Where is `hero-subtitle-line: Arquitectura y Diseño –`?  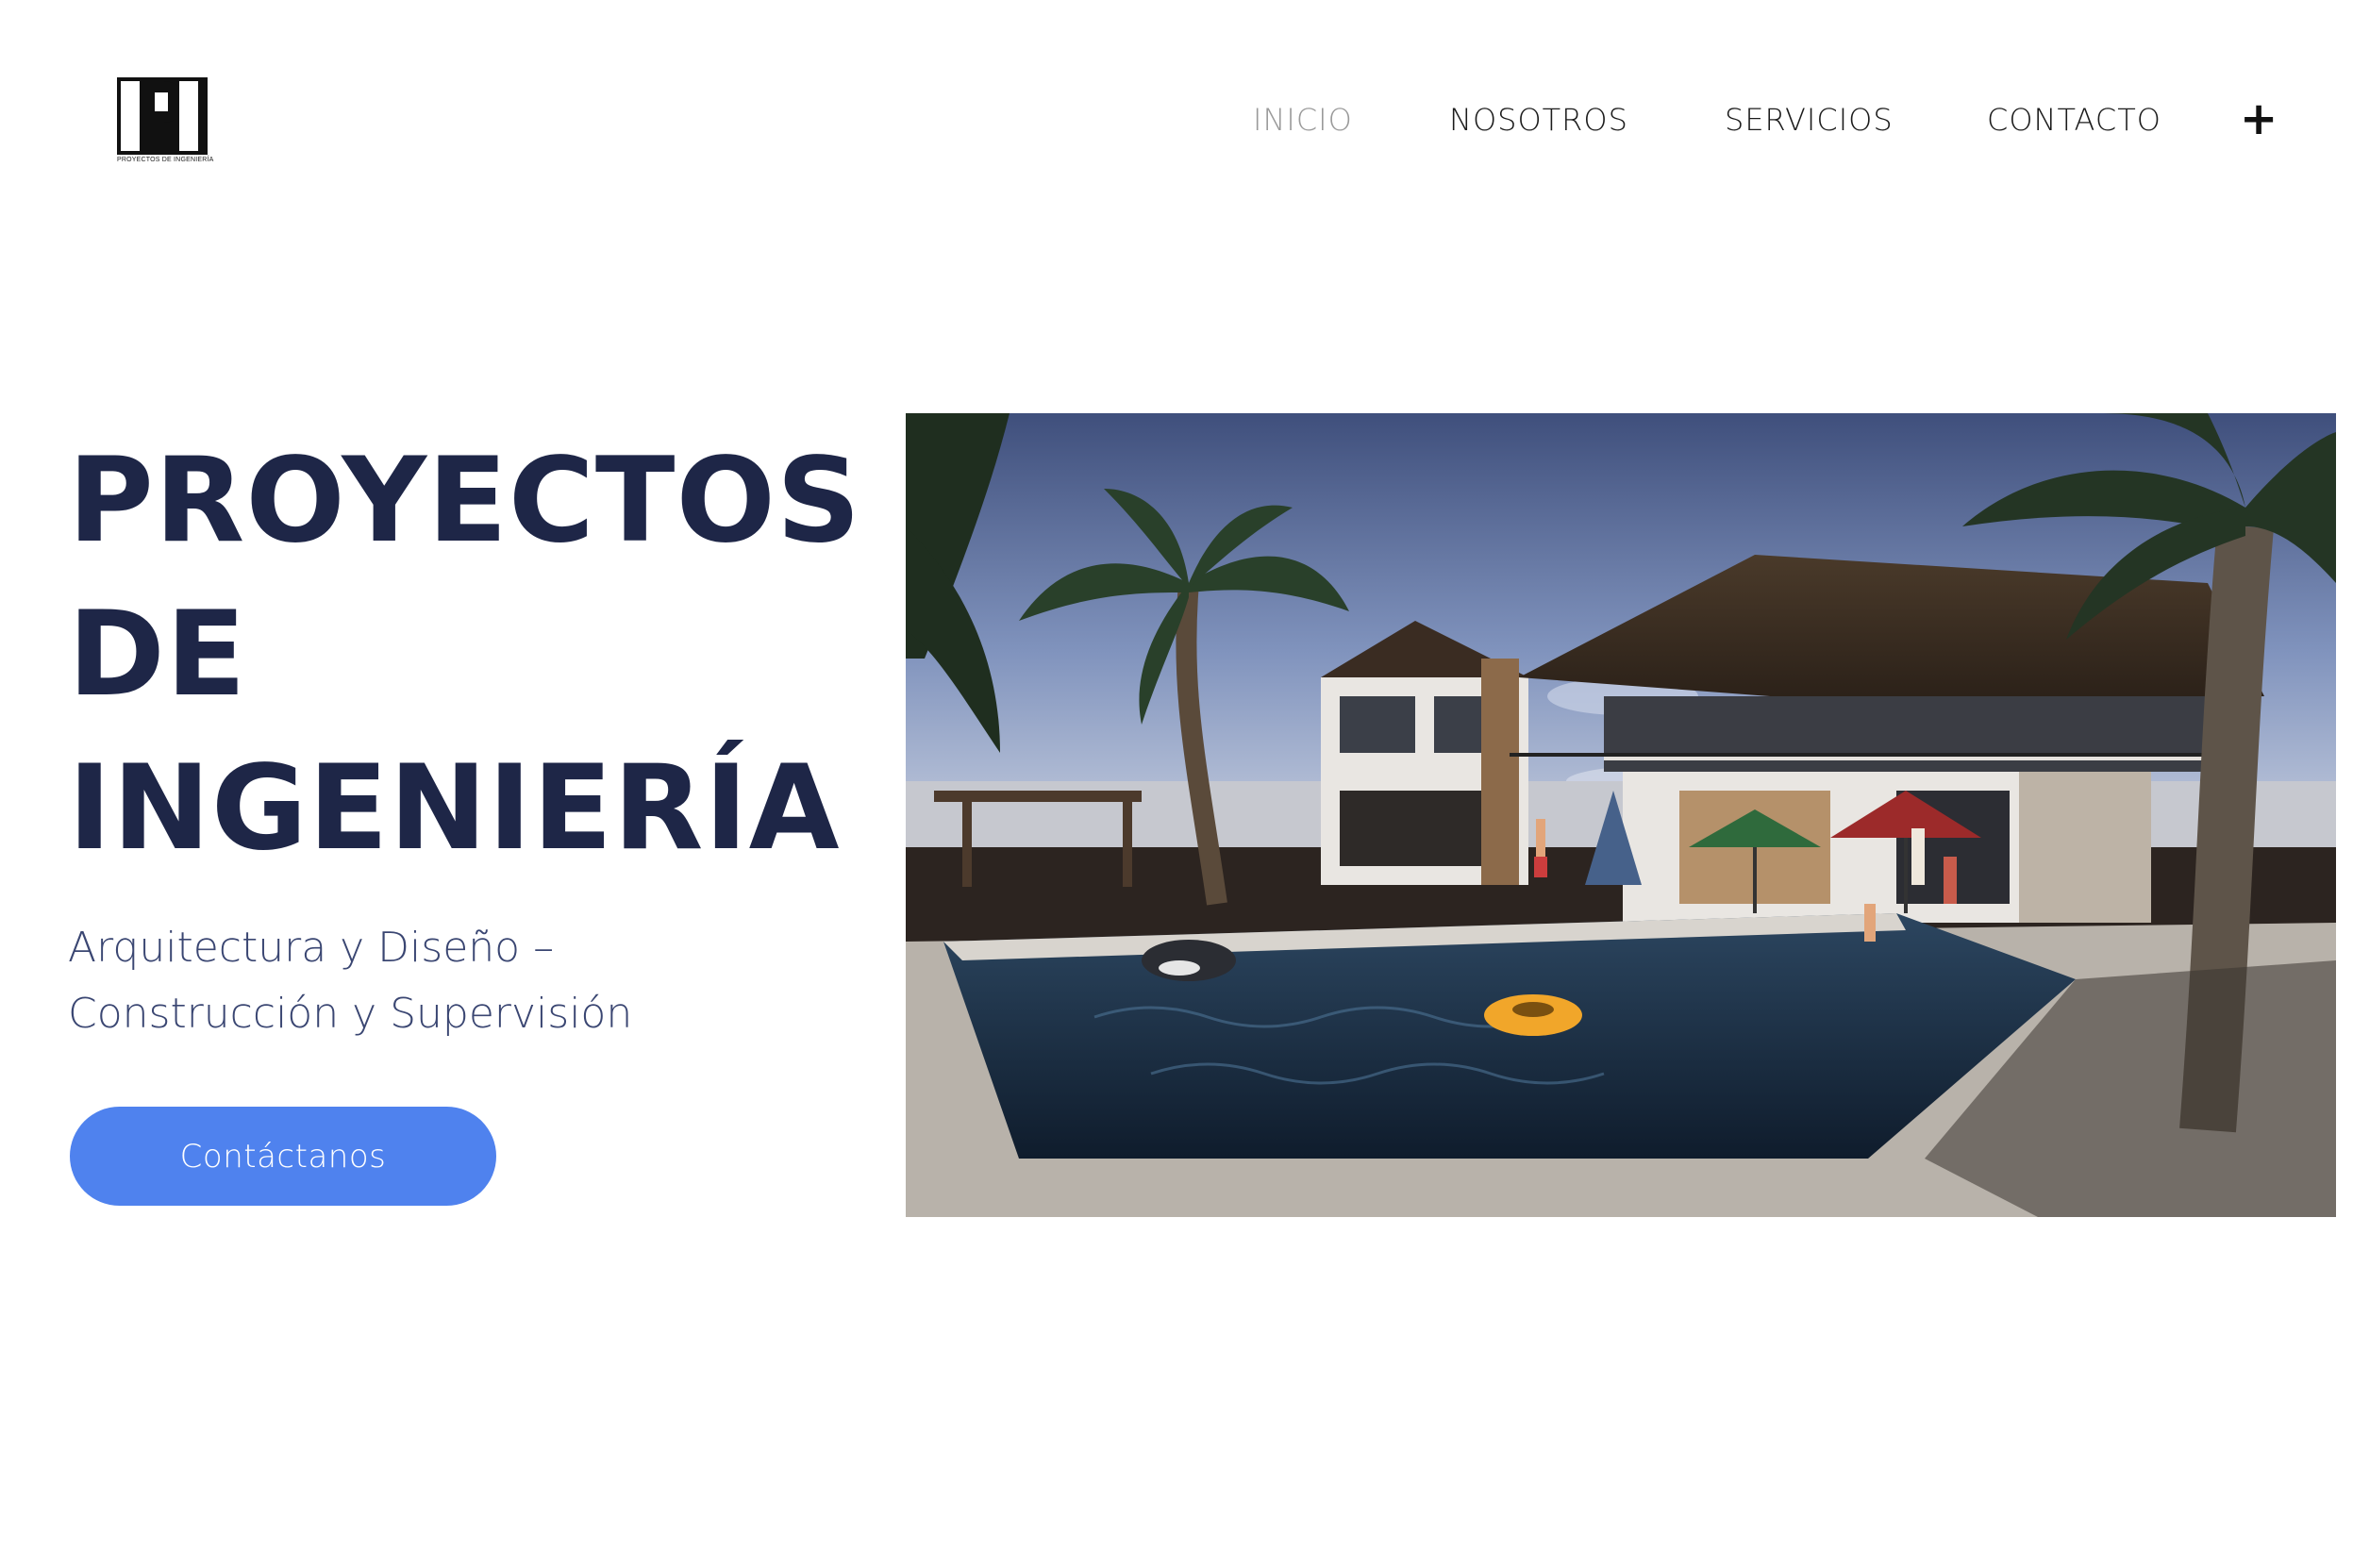
hero-subtitle-line: Arquitectura y Diseño – is located at coordinates (311, 948).